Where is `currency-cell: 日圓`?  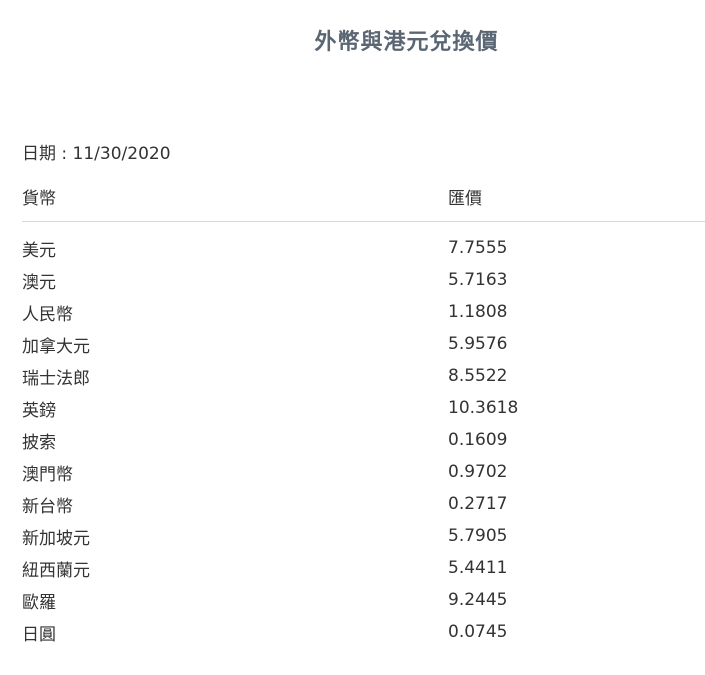
currency-cell: 日圓 is located at coordinates (39, 634).